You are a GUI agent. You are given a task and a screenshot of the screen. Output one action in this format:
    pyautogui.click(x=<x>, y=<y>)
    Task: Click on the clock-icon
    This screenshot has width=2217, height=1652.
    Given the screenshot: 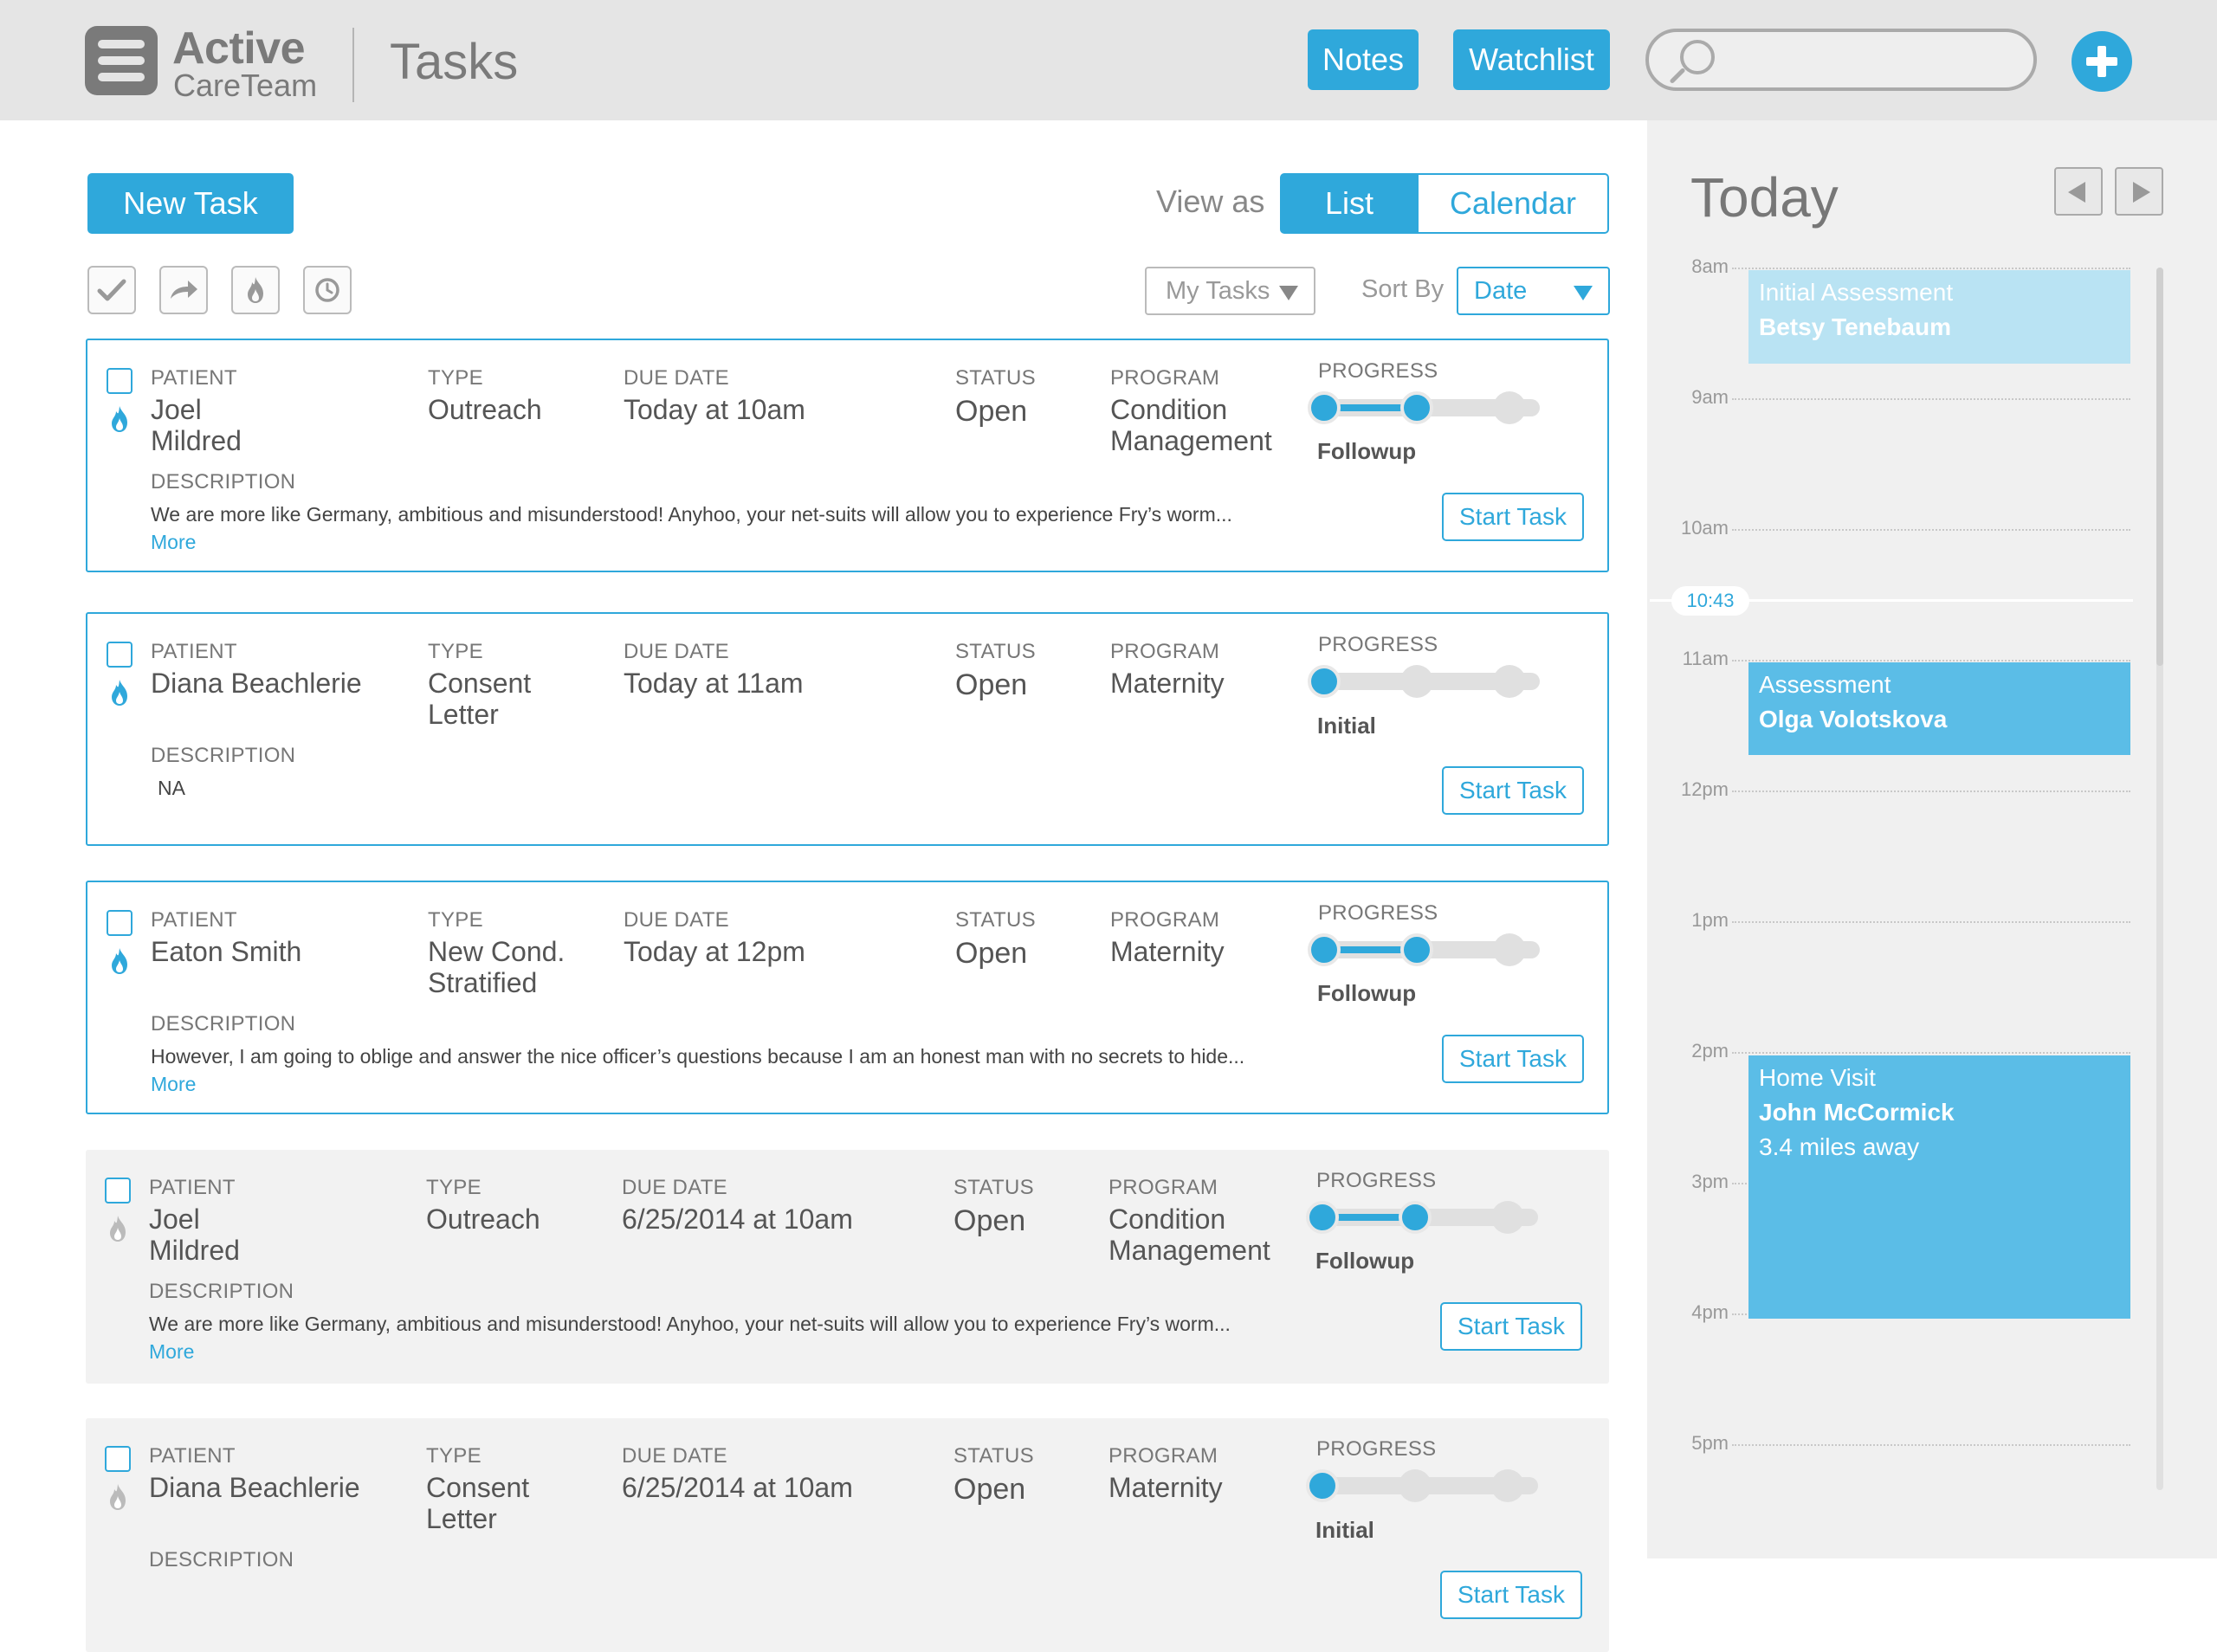 What is the action you would take?
    pyautogui.click(x=327, y=290)
    